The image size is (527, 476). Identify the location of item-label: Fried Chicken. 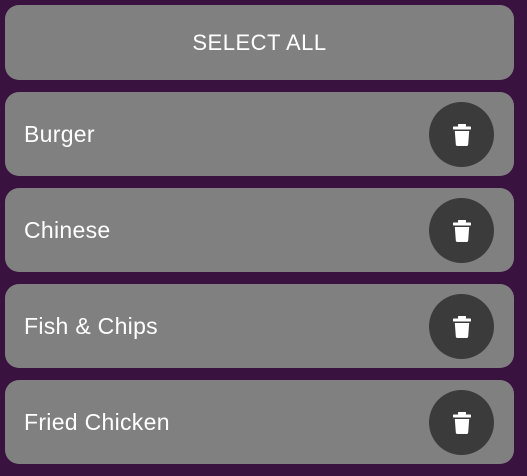
(97, 421).